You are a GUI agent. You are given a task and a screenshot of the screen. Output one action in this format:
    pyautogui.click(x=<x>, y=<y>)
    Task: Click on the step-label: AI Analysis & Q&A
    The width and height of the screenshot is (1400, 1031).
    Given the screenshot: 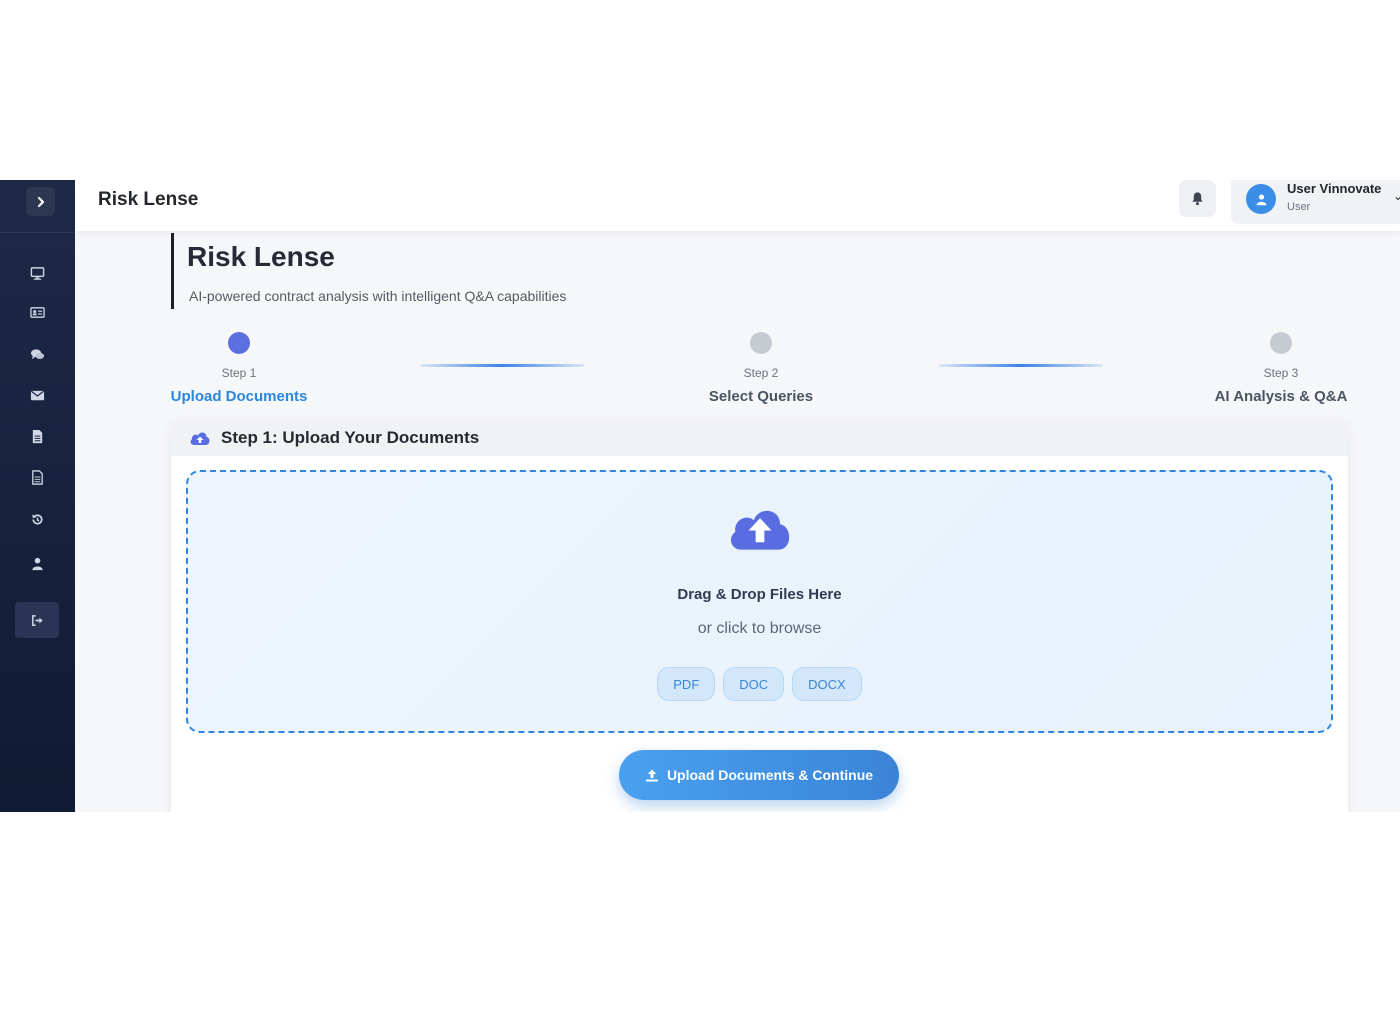 What is the action you would take?
    pyautogui.click(x=1281, y=396)
    